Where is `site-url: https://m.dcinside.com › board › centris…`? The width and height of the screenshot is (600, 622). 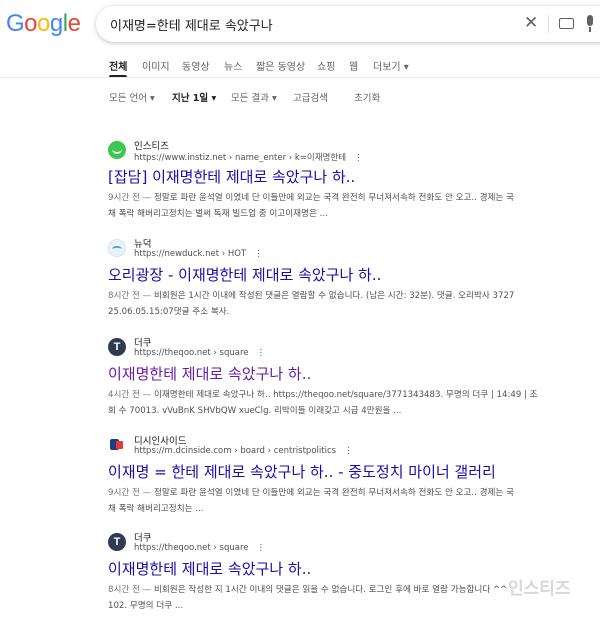
site-url: https://m.dcinside.com › board › centris… is located at coordinates (243, 451).